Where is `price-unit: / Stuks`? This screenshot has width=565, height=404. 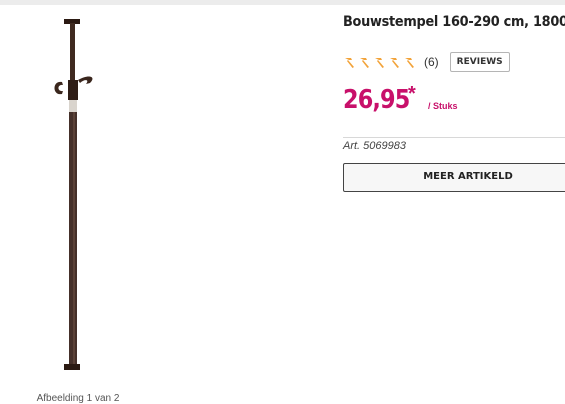
price-unit: / Stuks is located at coordinates (443, 106).